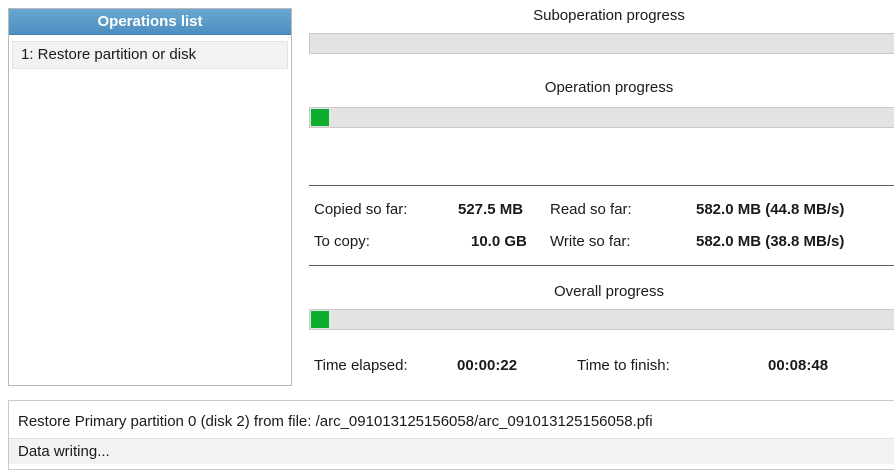 This screenshot has height=470, width=894. I want to click on separator-top, so click(601, 185).